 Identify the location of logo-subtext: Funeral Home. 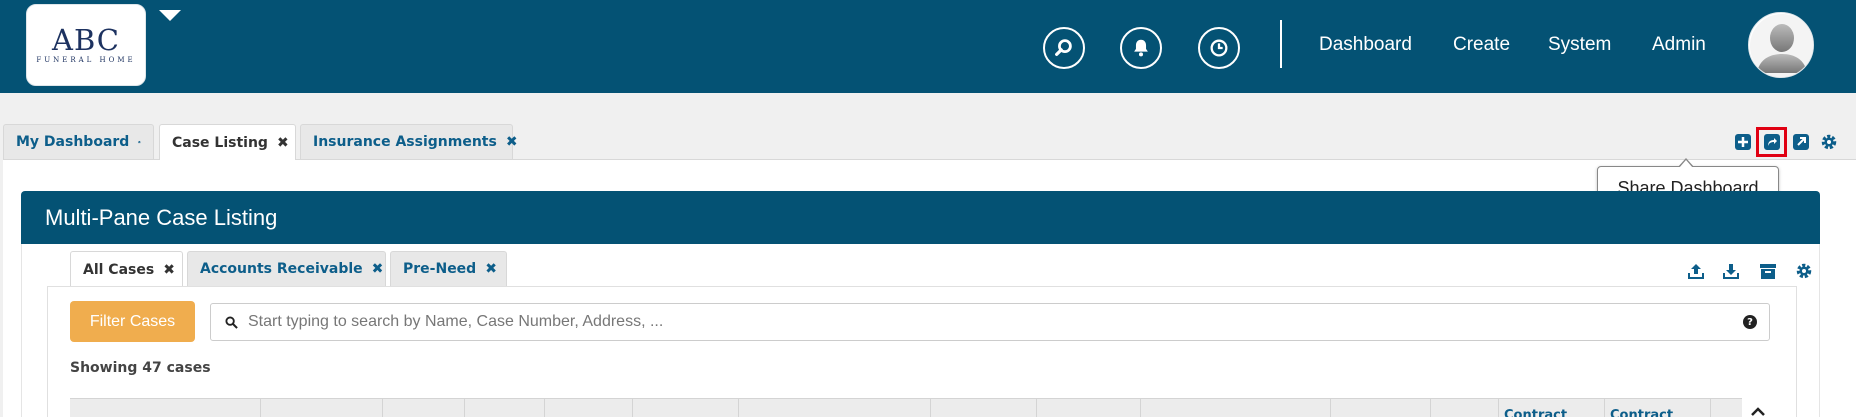
(86, 60).